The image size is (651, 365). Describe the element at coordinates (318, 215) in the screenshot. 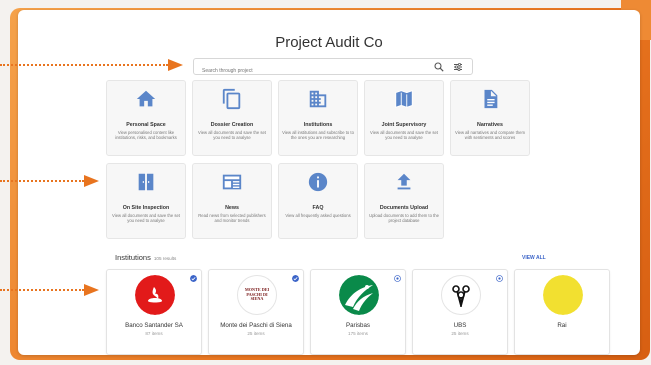

I see `tile-description: View all frequently asked questions` at that location.